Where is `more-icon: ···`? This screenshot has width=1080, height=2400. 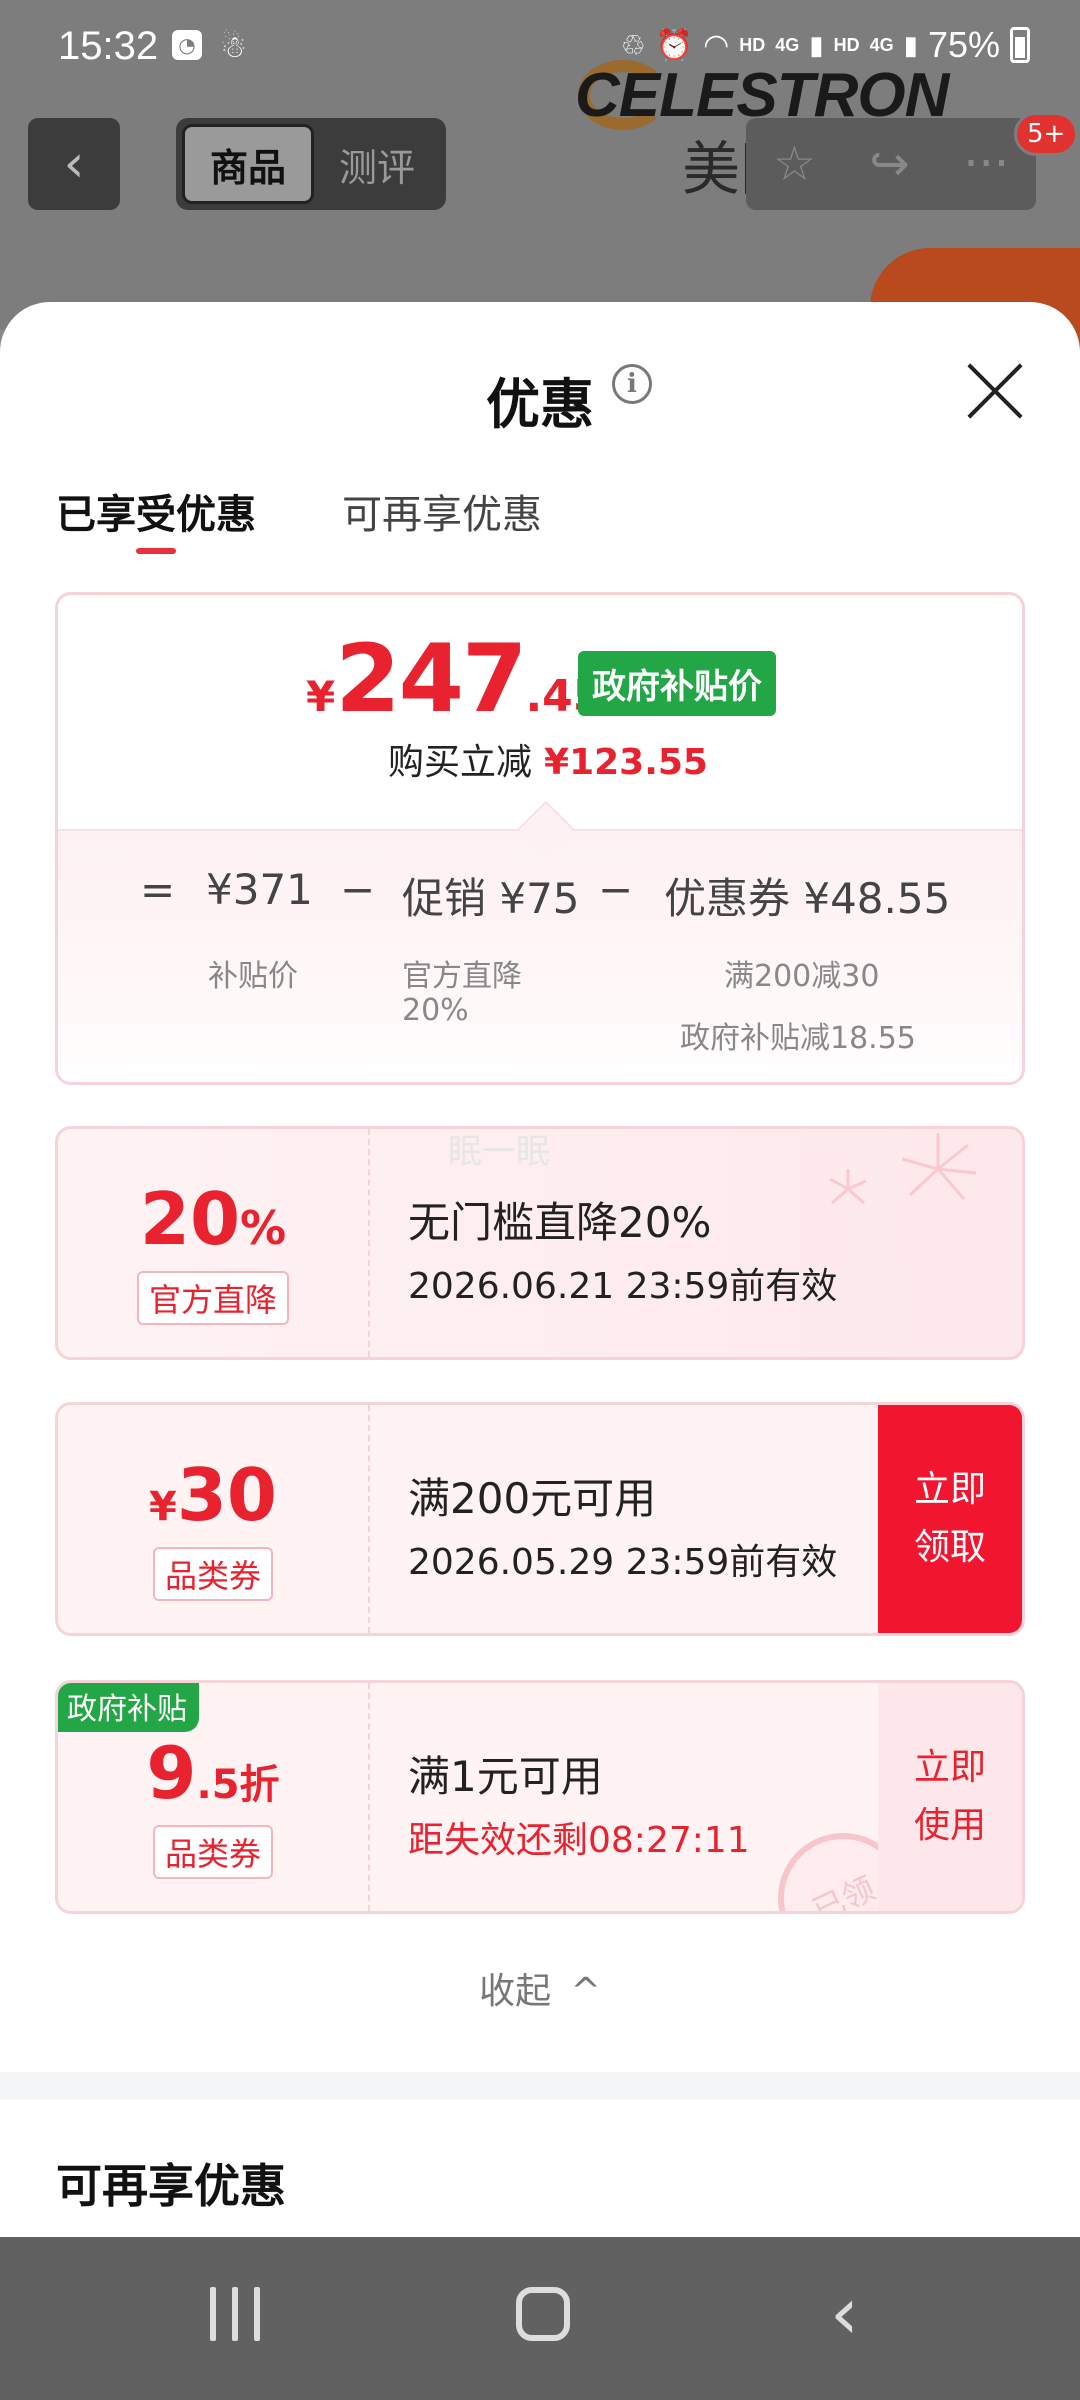
more-icon: ··· is located at coordinates (986, 164).